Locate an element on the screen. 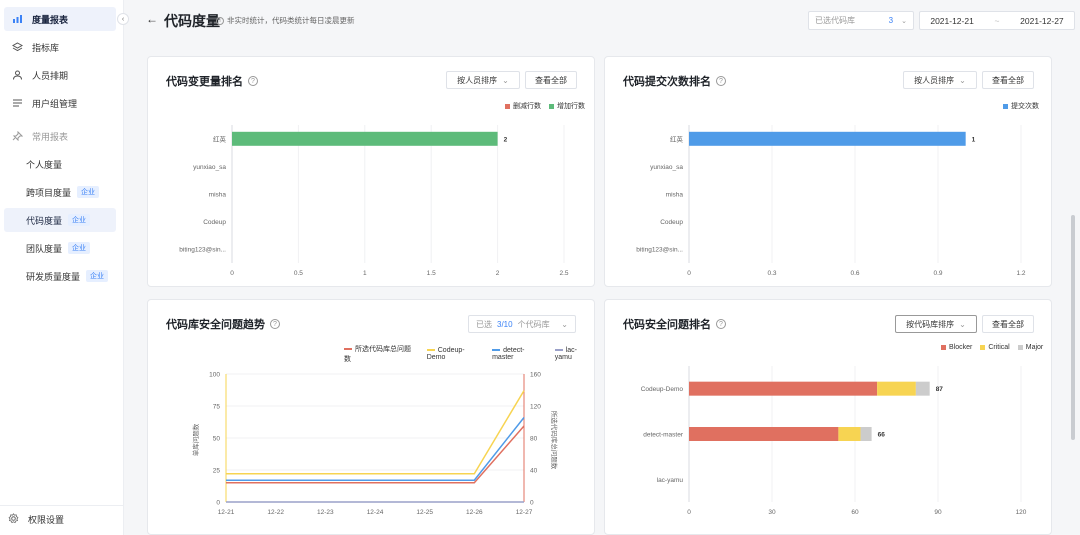  x-tick-label: 60 is located at coordinates (855, 512).